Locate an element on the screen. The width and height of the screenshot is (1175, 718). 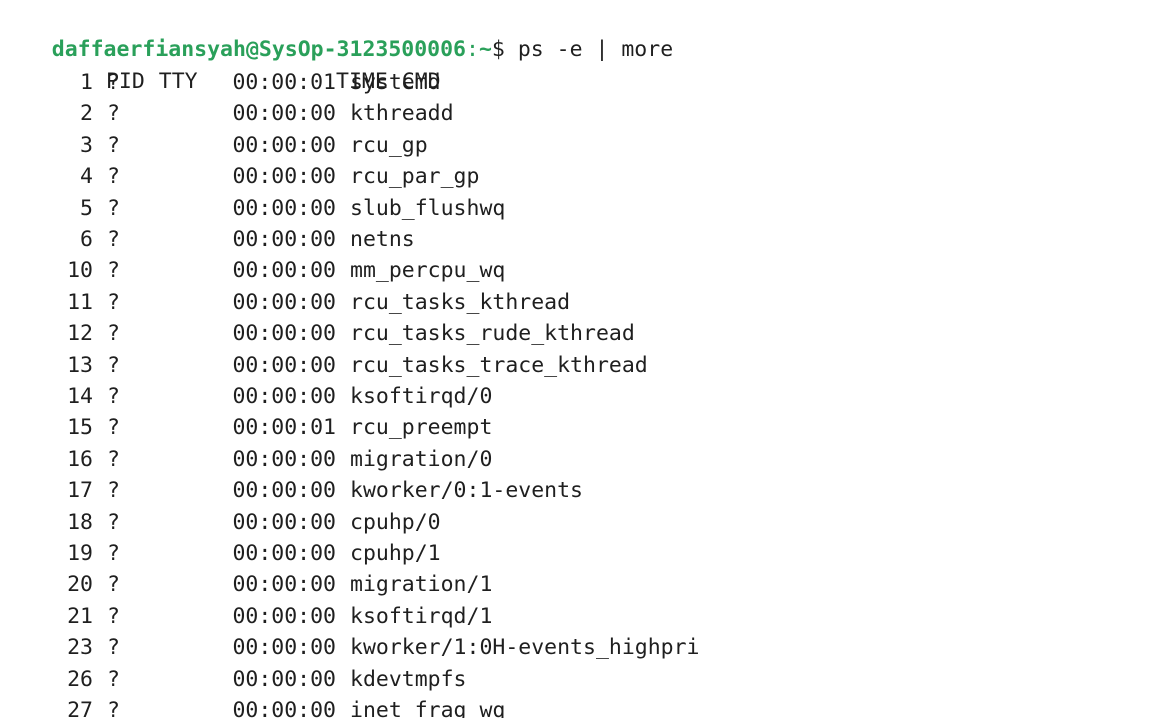
table-row: 4? 00:00:00 rcu_par_gp is located at coordinates (239, 176).